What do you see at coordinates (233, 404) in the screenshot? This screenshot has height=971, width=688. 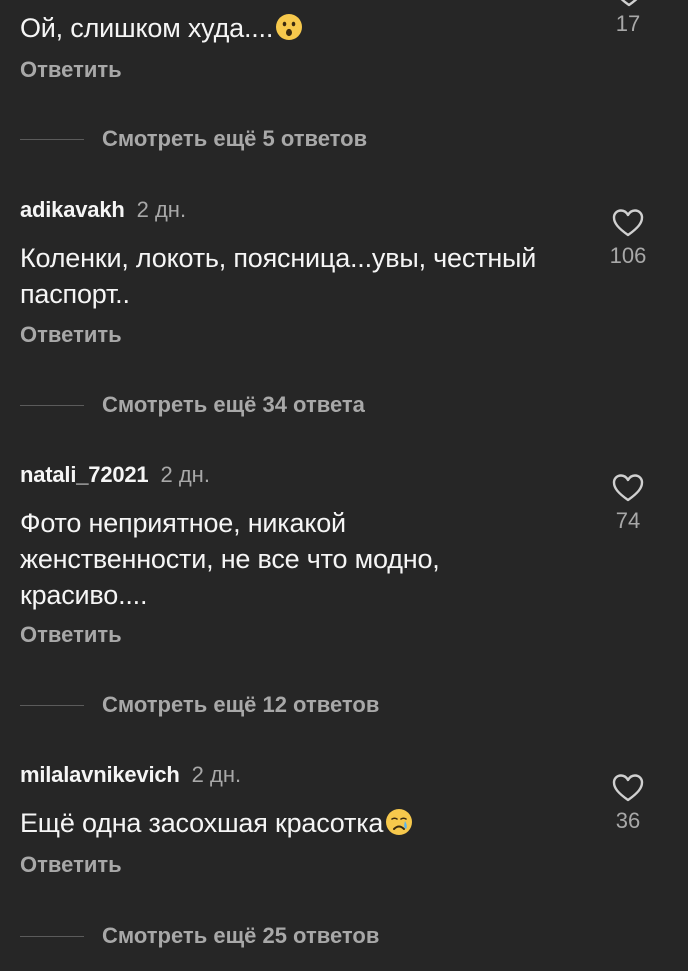 I see `view-replies-label: Смотреть ещё 34 ответа` at bounding box center [233, 404].